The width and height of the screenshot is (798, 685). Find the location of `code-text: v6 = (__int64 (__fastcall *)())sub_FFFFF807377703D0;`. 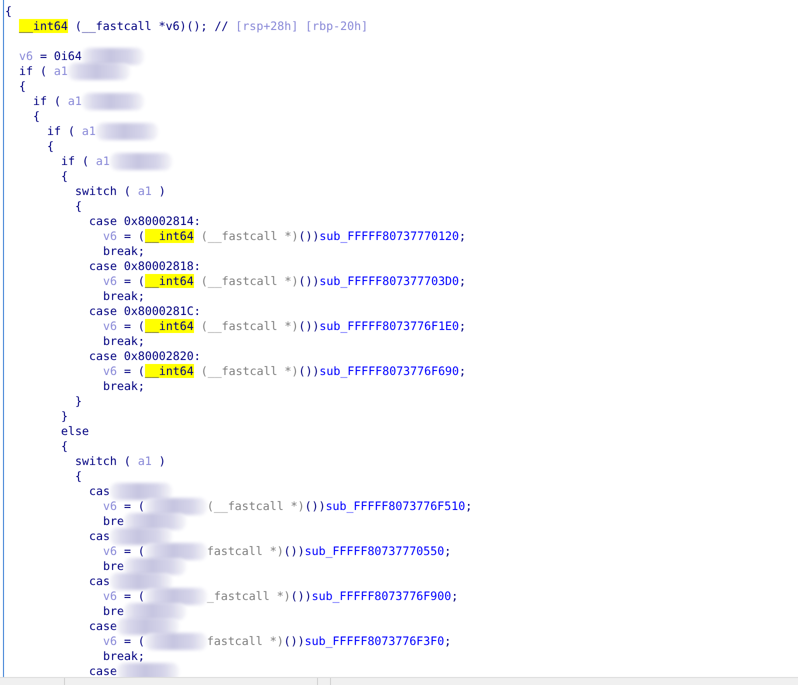

code-text: v6 = (__int64 (__fastcall *)())sub_FFFFF807377703D0; is located at coordinates (284, 281).